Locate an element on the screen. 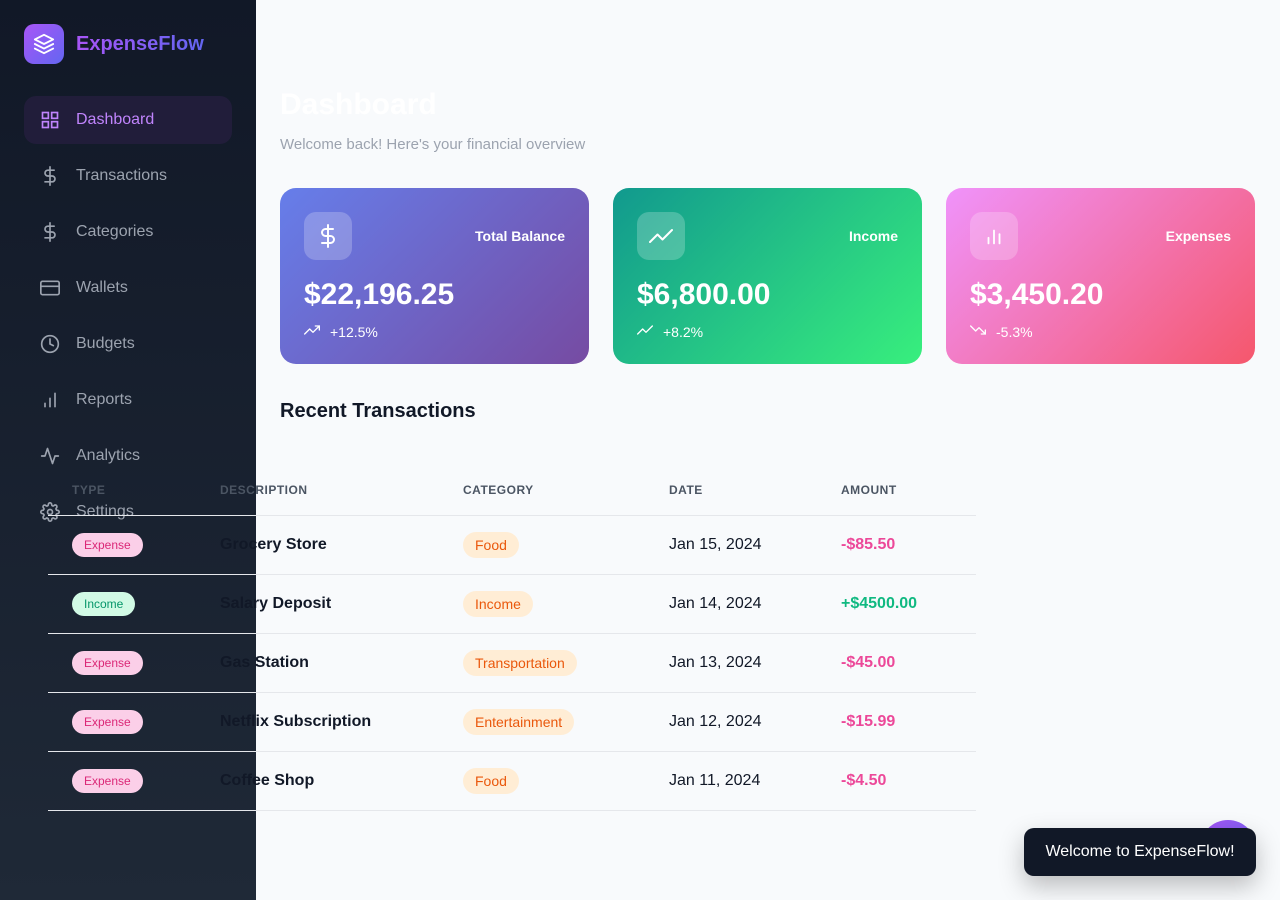 The image size is (1280, 900). activity-icon is located at coordinates (50, 456).